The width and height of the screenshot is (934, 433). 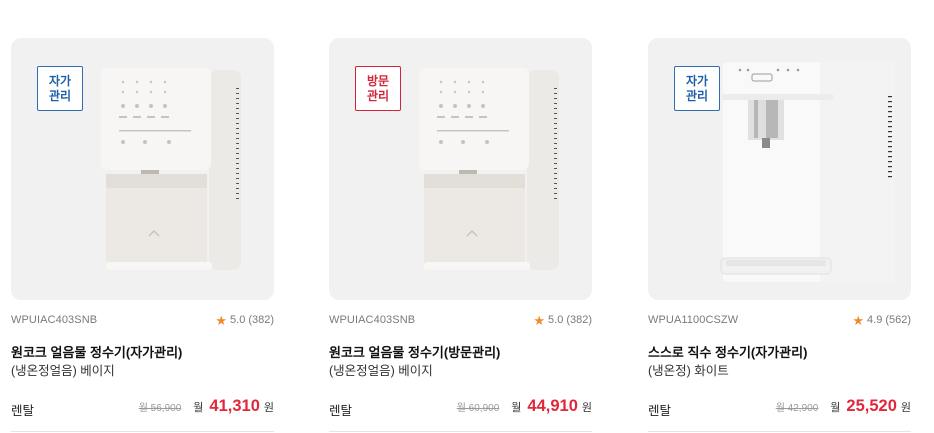 What do you see at coordinates (727, 351) in the screenshot?
I see `product-title: 스스로 직수 정수기(자가관리)` at bounding box center [727, 351].